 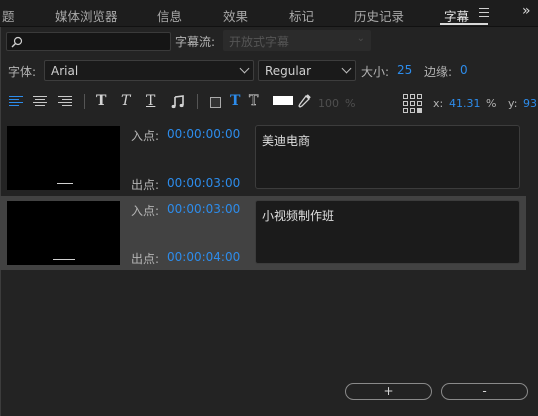 What do you see at coordinates (297, 40) in the screenshot?
I see `caption-stream-select: 开放式字幕 ⌄` at bounding box center [297, 40].